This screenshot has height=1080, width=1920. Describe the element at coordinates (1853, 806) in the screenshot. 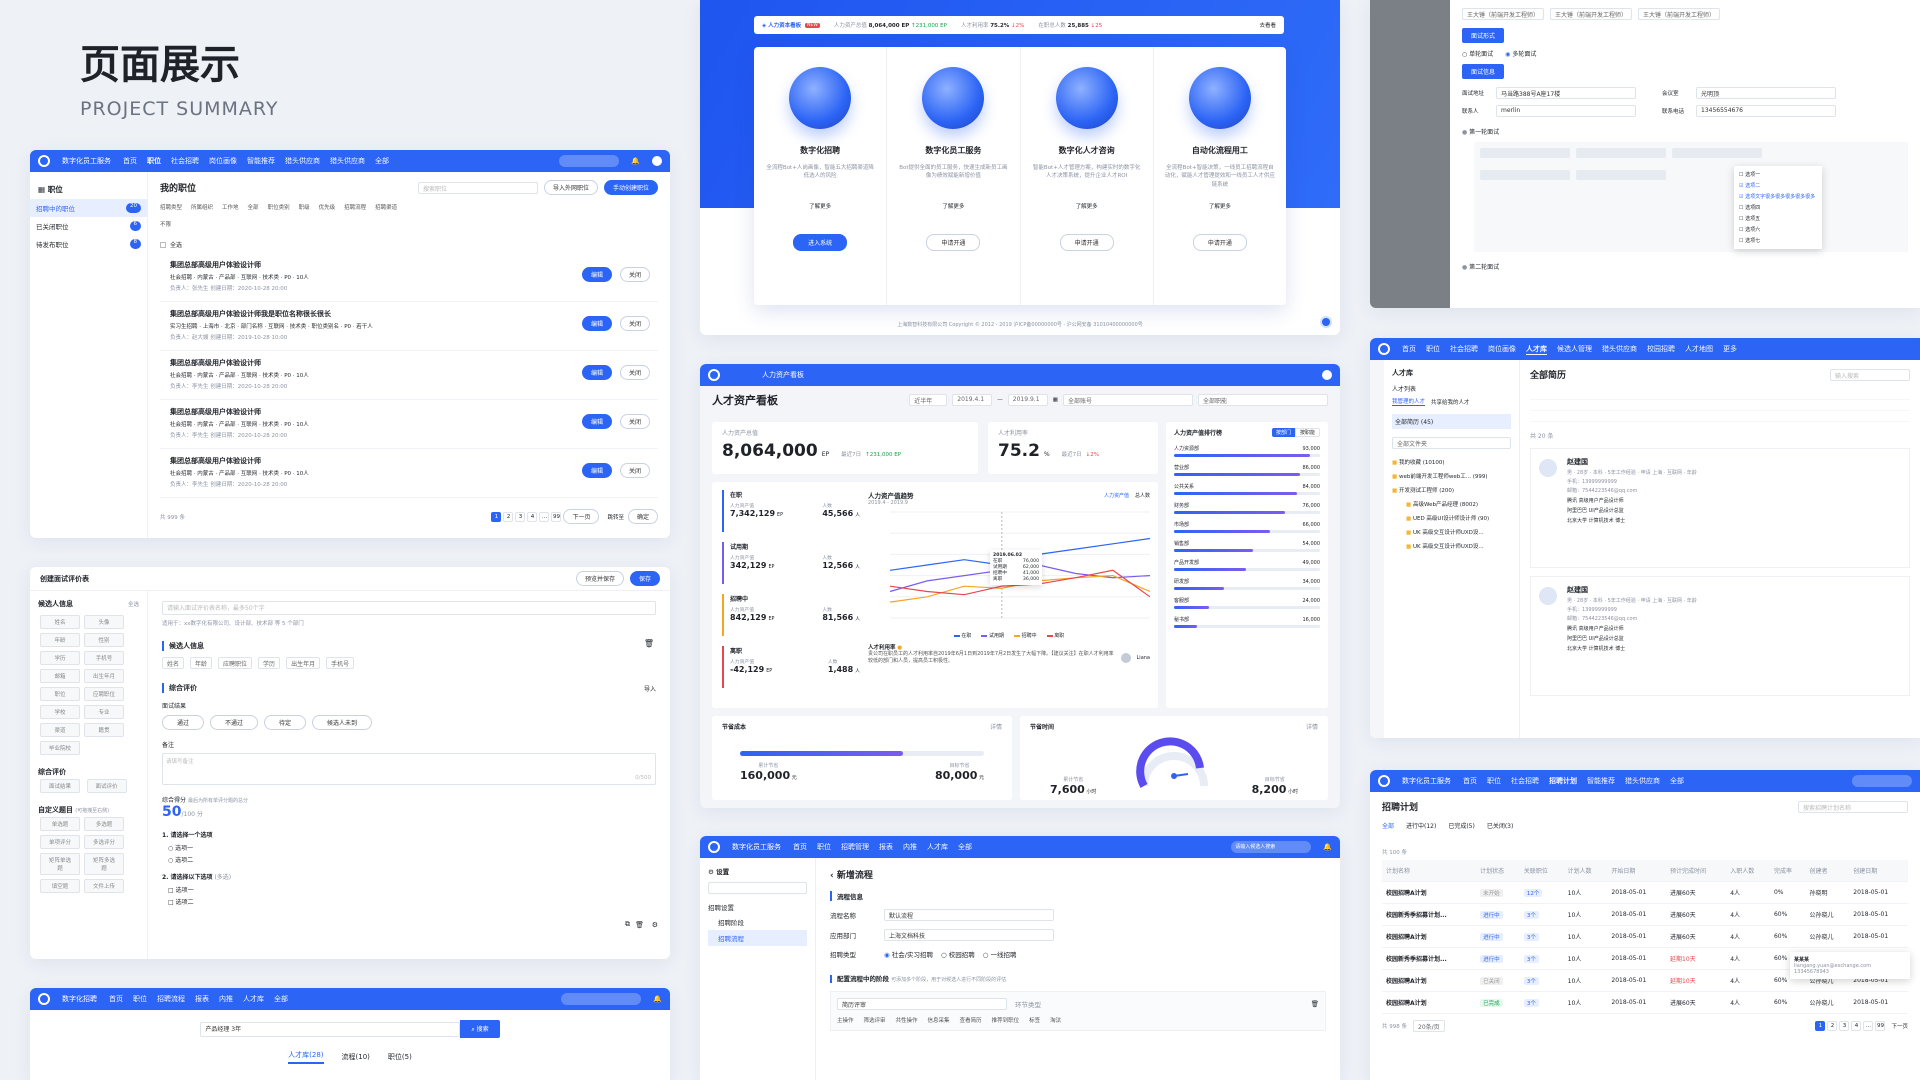

I see `plan-search-input: 搜索招聘计划名称` at that location.